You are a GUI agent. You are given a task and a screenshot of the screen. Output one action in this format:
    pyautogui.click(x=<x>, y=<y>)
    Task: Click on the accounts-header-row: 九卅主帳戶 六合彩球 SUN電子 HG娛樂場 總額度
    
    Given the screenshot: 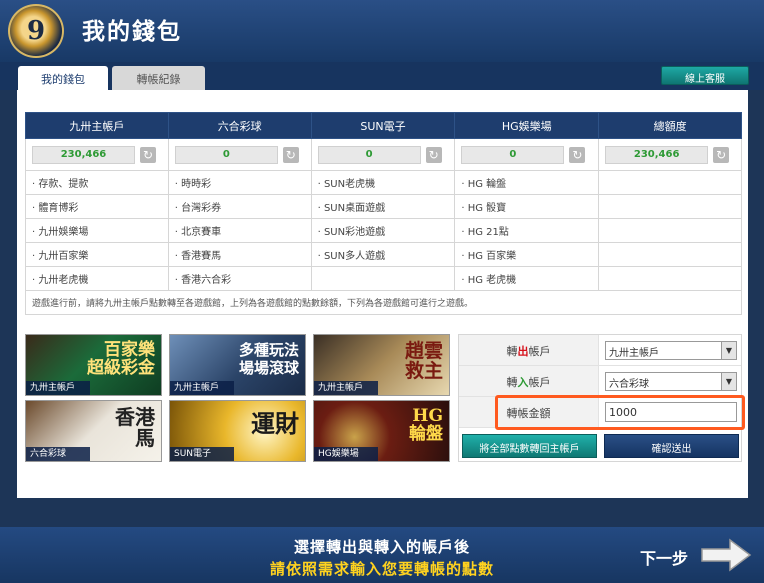 What is the action you would take?
    pyautogui.click(x=383, y=125)
    